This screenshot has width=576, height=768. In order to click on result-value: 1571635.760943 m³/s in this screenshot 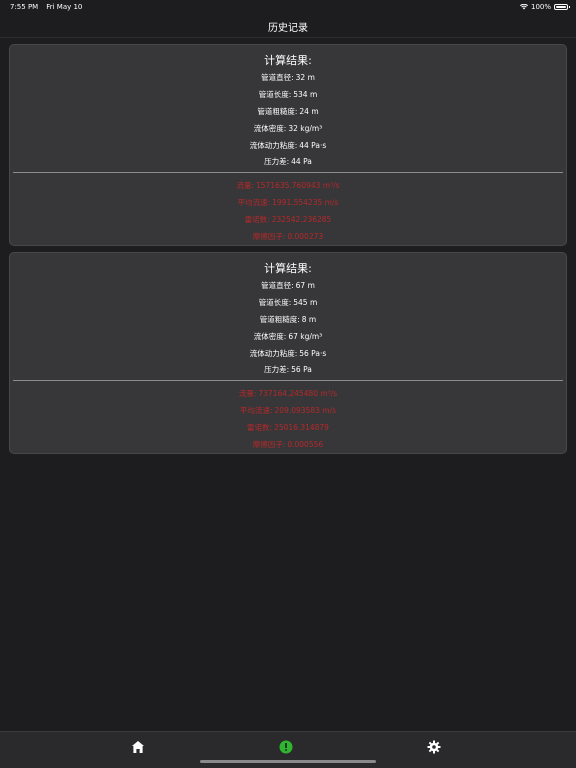, I will do `click(297, 185)`.